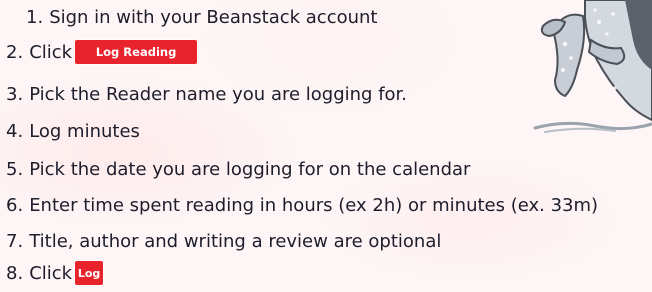  Describe the element at coordinates (84, 131) in the screenshot. I see `step-text: Log minutes` at that location.